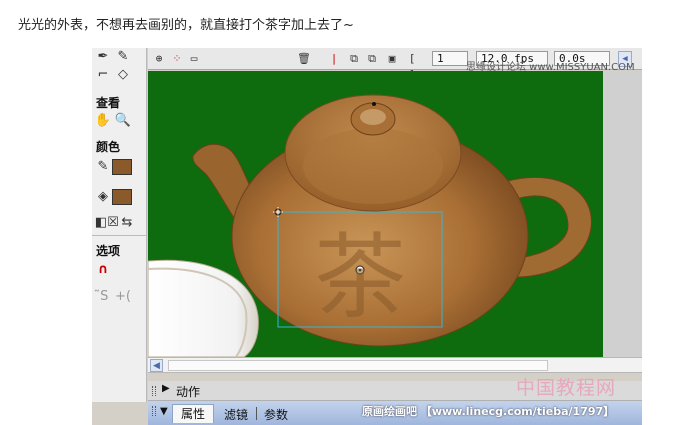 This screenshot has height=425, width=693. Describe the element at coordinates (550, 67) in the screenshot. I see `watermark-top: 思缘设计论坛 www.MISSYUAN.COM` at that location.